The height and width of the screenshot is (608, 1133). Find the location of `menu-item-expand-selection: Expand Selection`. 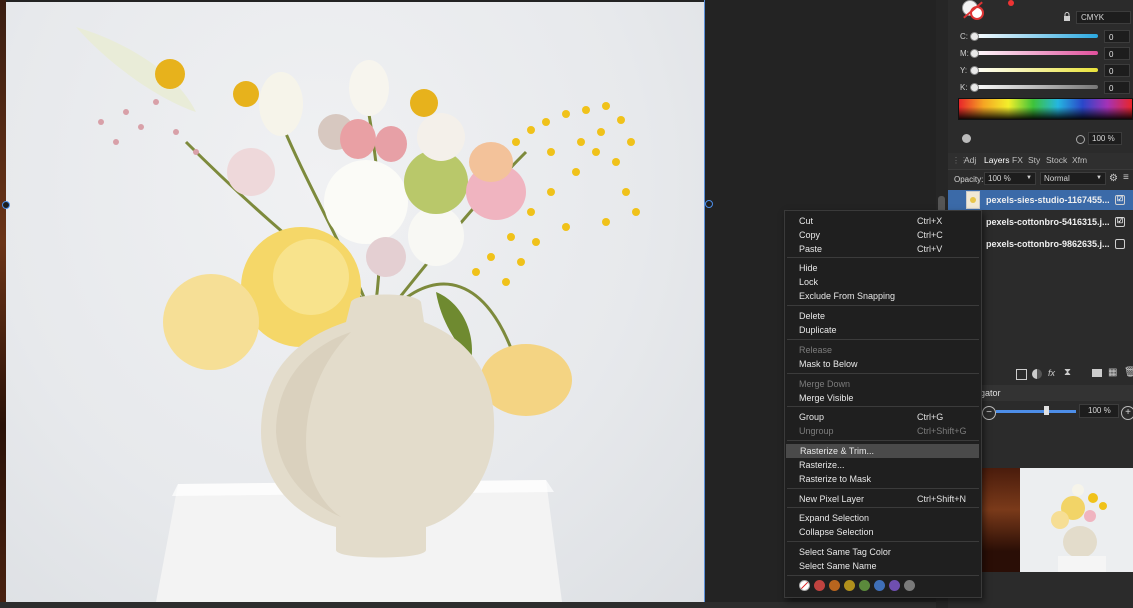

menu-item-expand-selection: Expand Selection is located at coordinates (883, 518).